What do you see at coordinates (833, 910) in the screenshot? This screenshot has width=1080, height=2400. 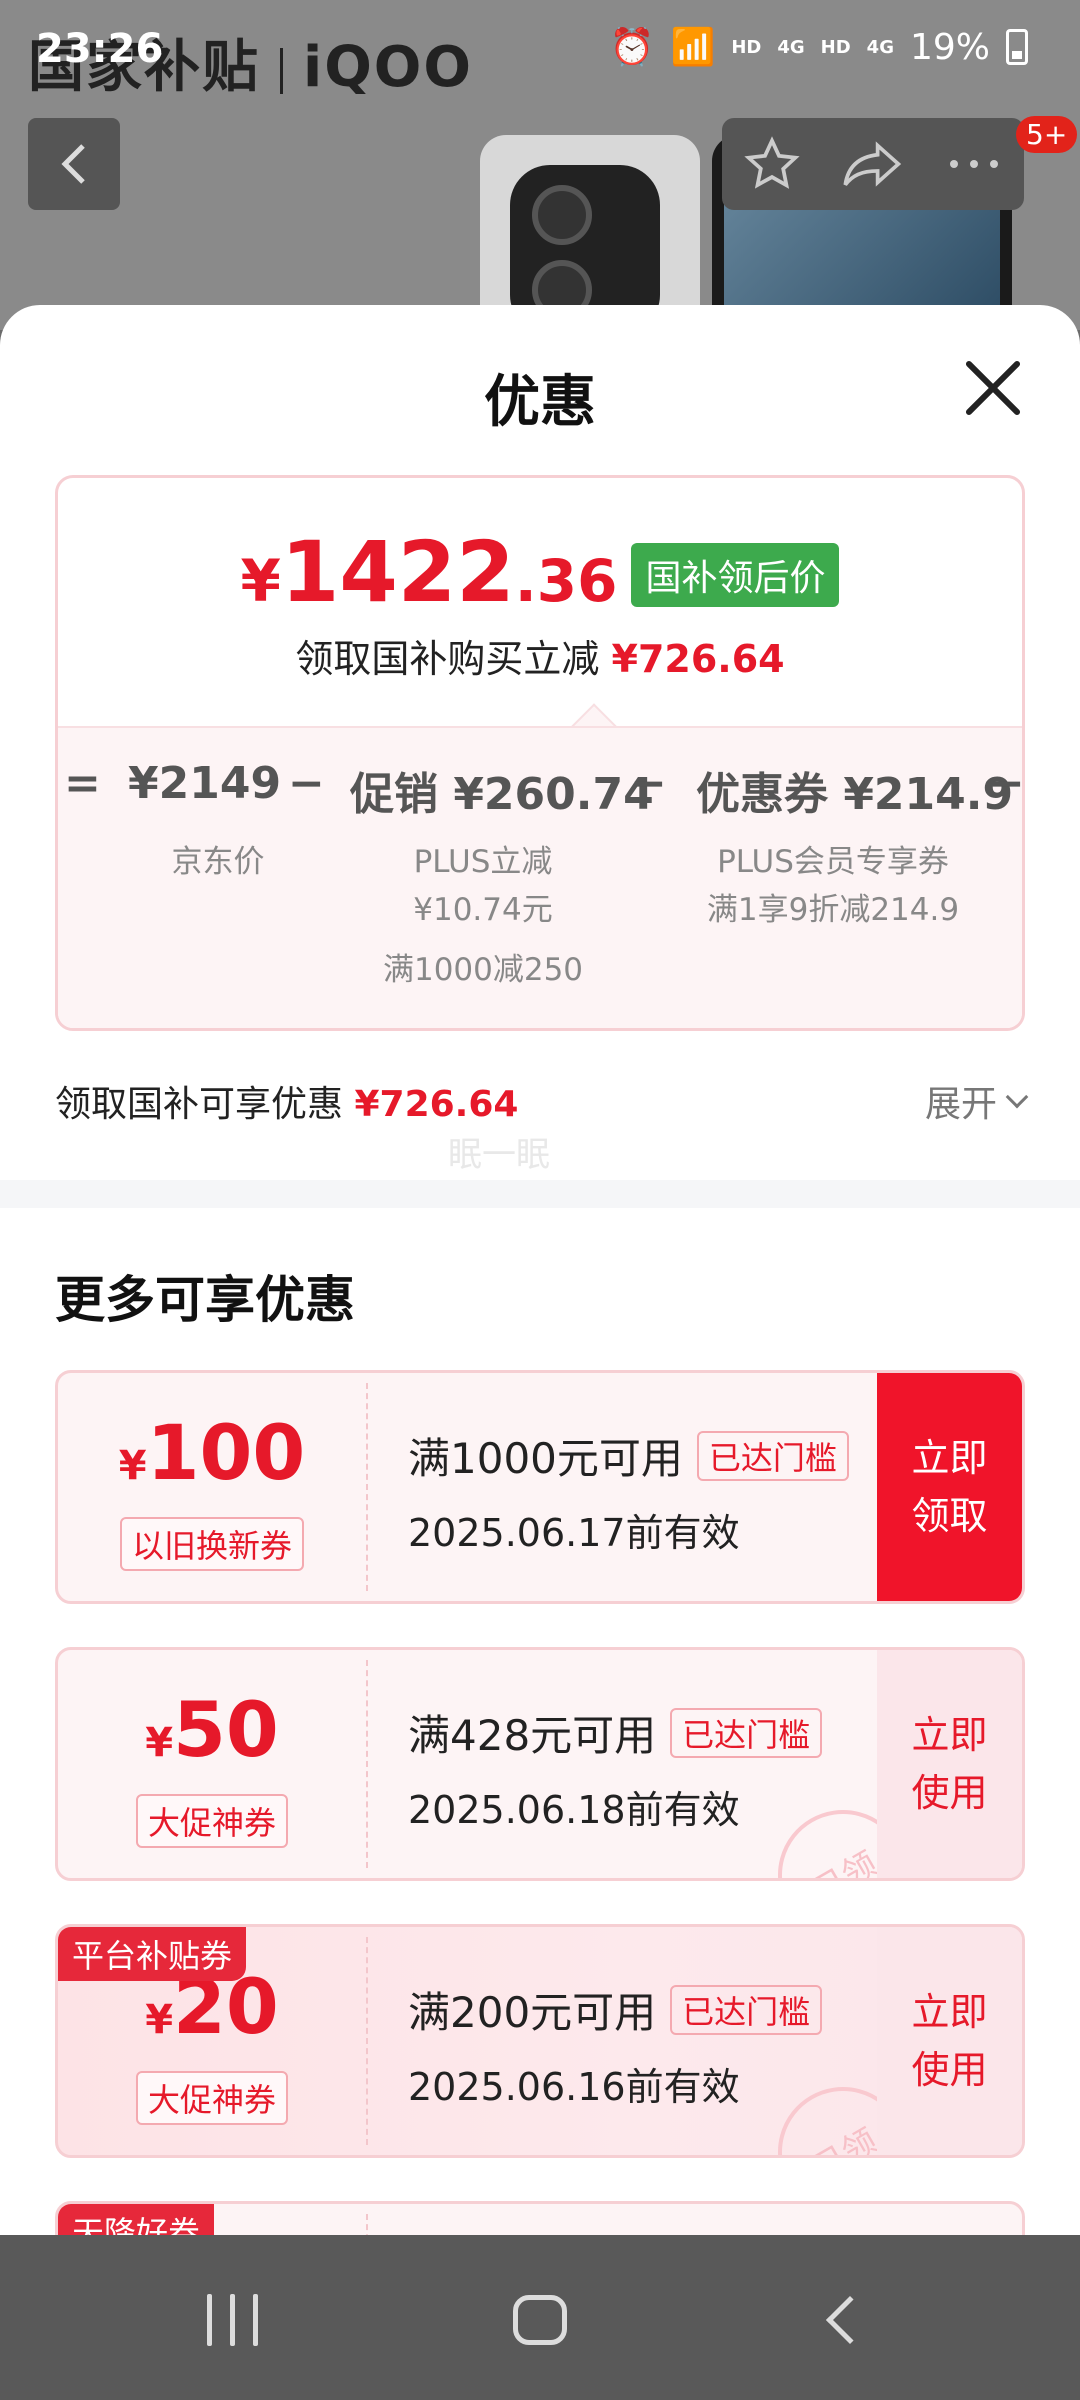 I see `coupon-sub-2: 满1享9折减214.9` at bounding box center [833, 910].